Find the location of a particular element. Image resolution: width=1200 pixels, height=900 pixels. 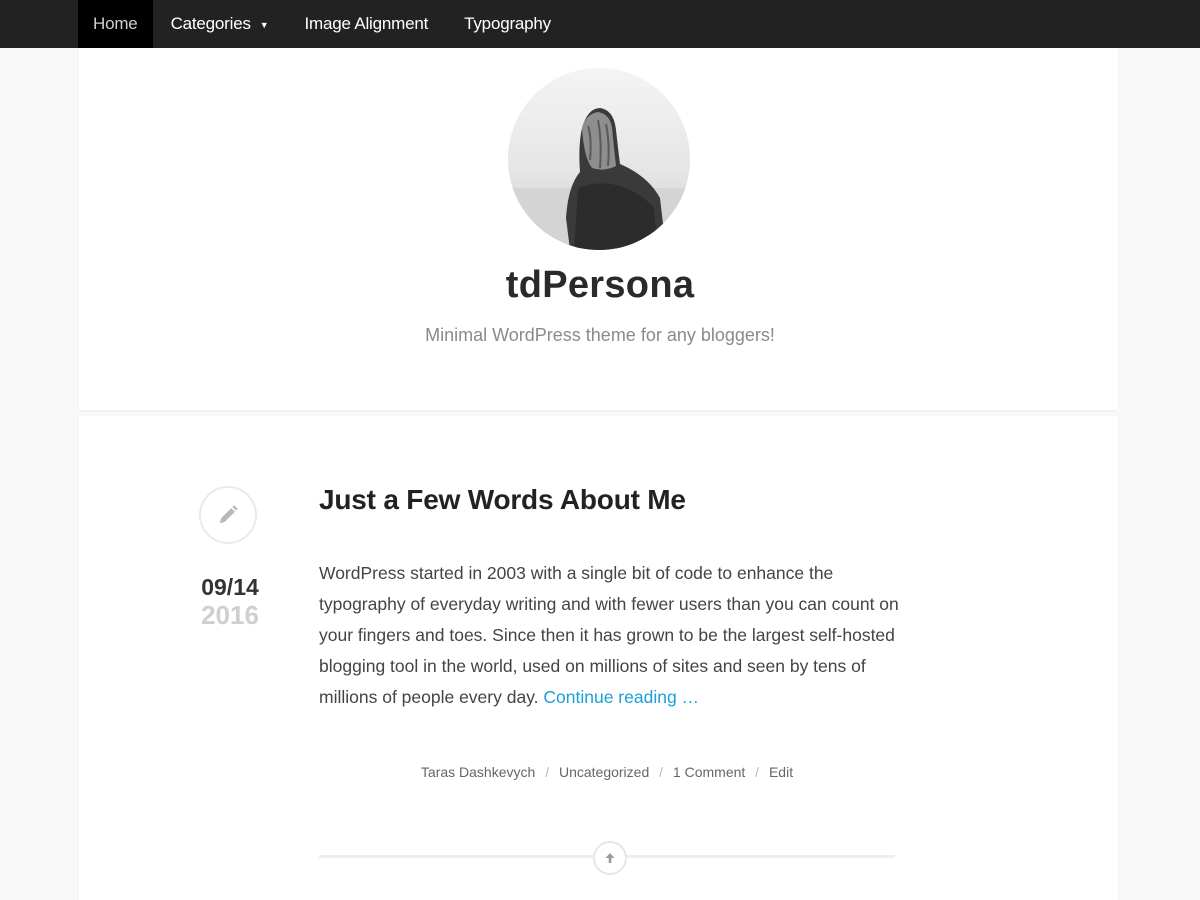

back-to-top-button is located at coordinates (610, 858).